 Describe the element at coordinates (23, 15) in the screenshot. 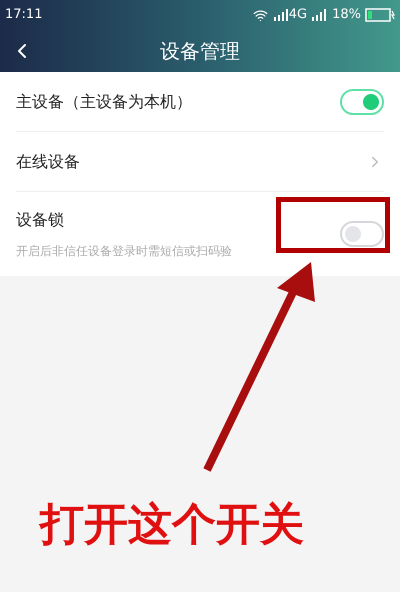

I see `status-time: 17:11` at that location.